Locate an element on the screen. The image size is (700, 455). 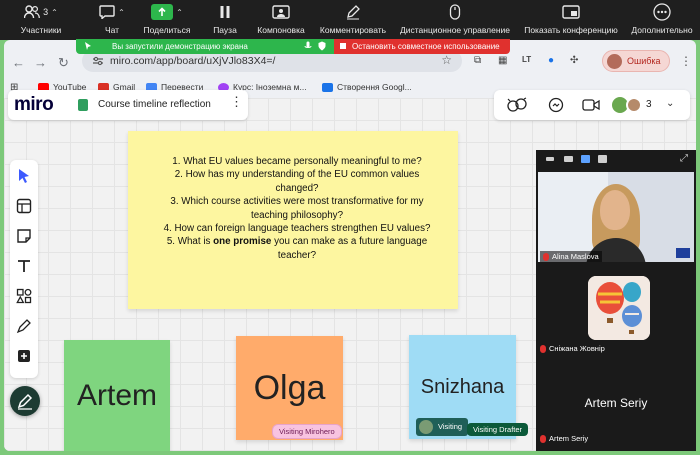
sticky-note-artem: Artem is located at coordinates (117, 395).